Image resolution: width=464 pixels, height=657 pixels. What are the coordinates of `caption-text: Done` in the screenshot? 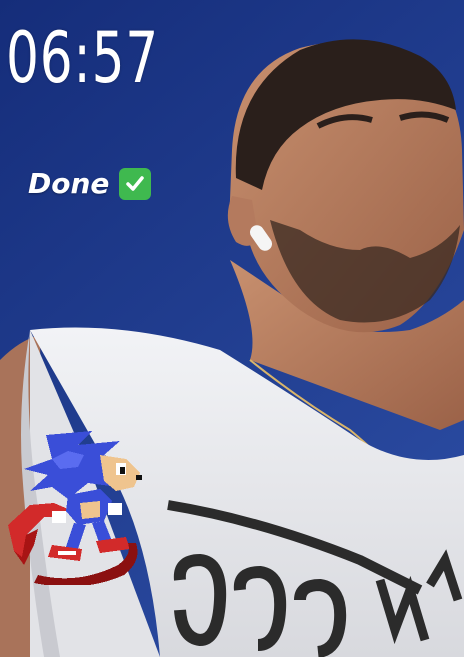 It's located at (69, 183).